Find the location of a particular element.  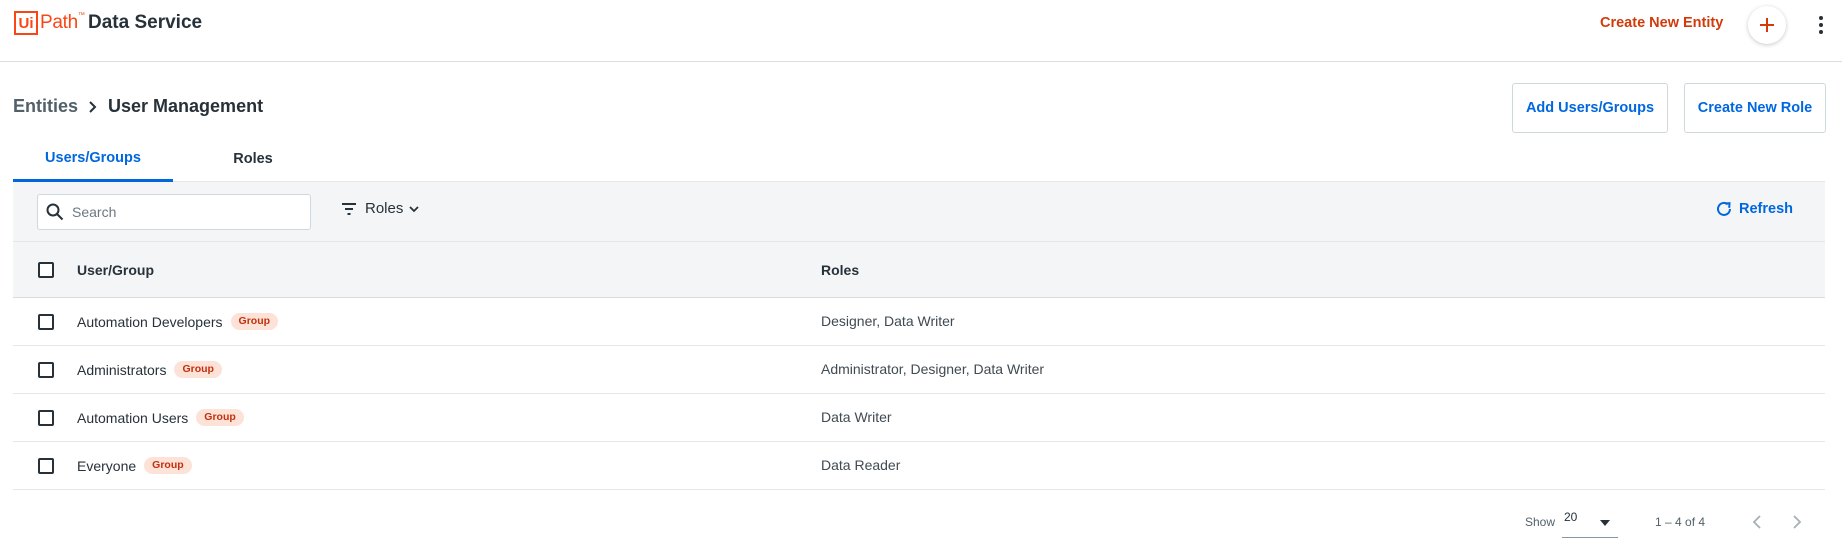

create-new-entity-link: Create New Entity is located at coordinates (1661, 23).